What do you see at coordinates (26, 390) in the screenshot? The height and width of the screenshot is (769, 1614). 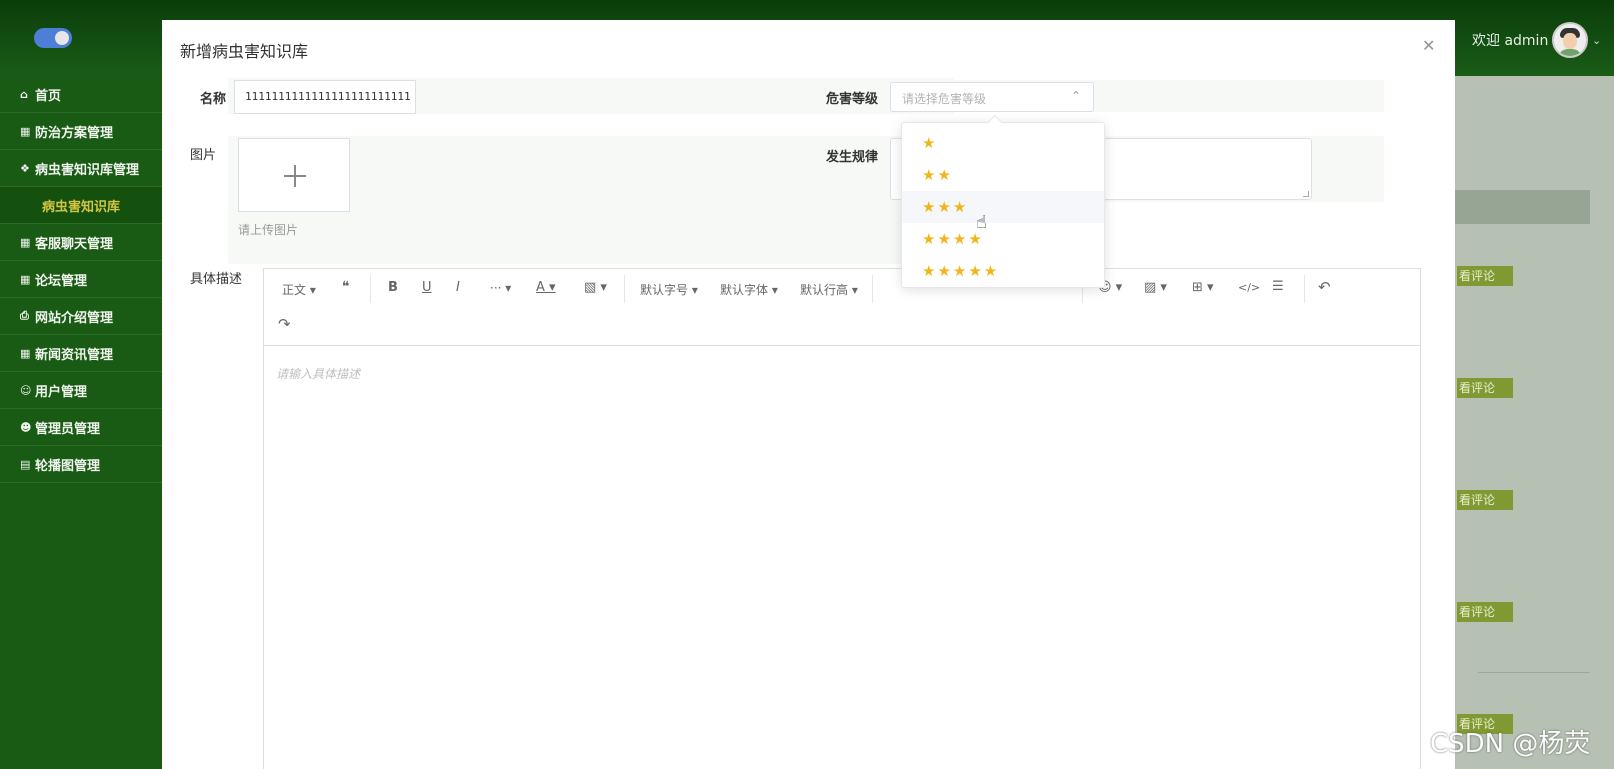 I see `user-icon: ☺` at bounding box center [26, 390].